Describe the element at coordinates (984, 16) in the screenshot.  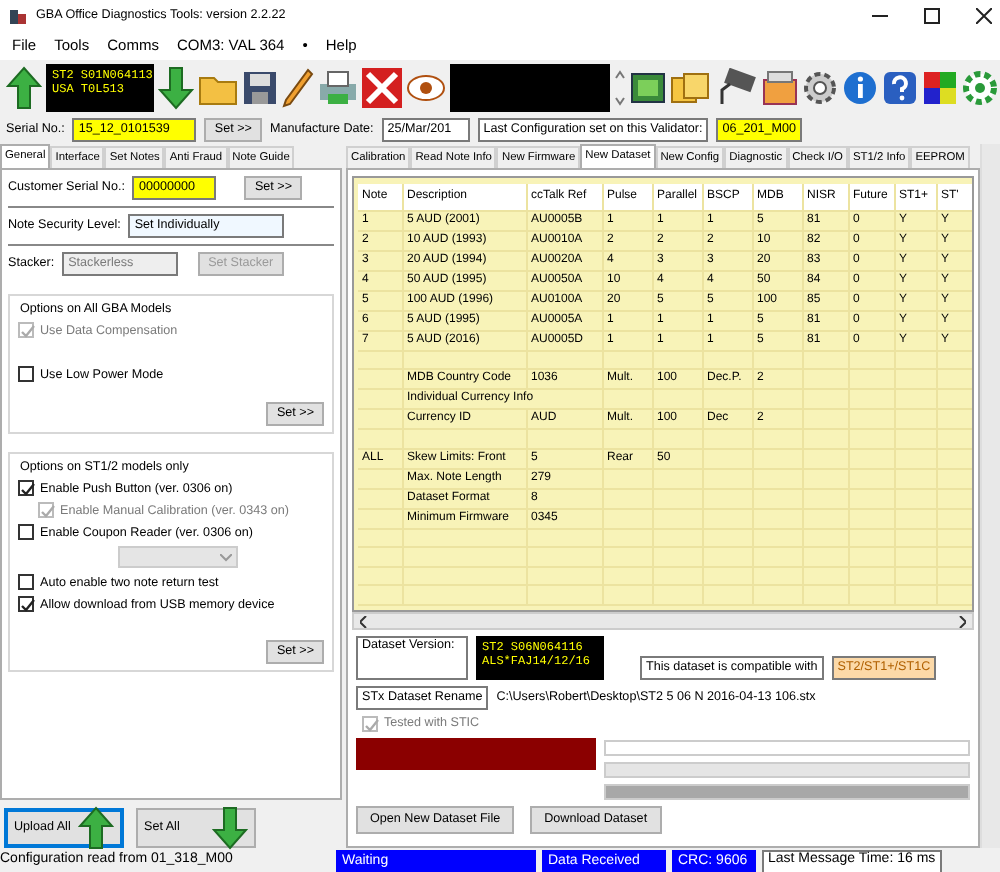
I see `close-icon` at that location.